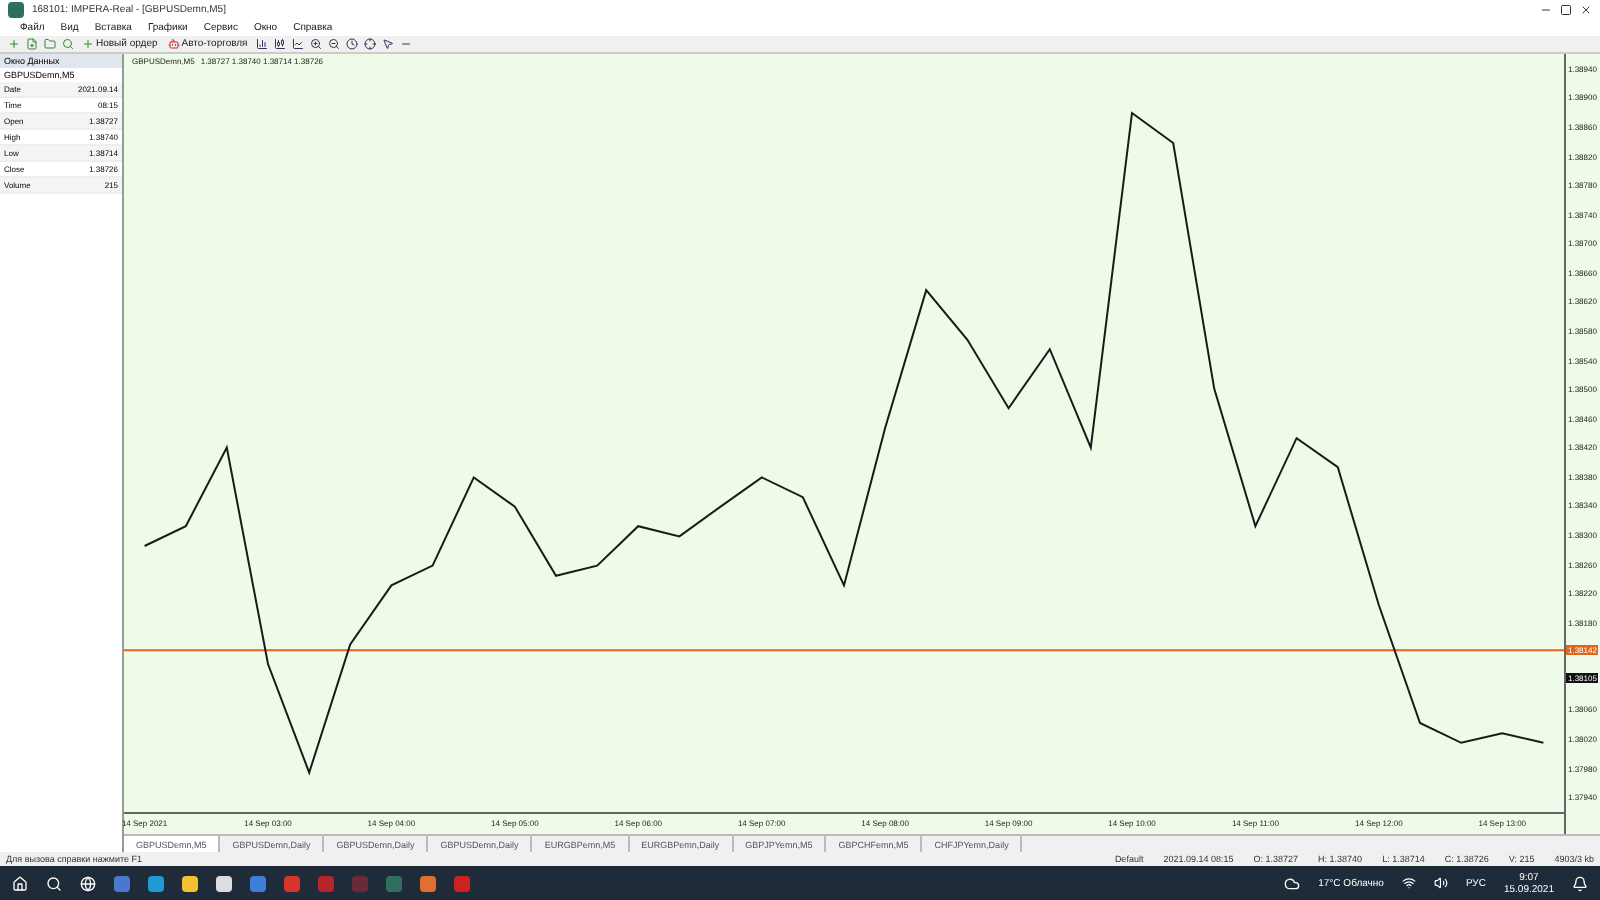  I want to click on volume-icon, so click(1440, 883).